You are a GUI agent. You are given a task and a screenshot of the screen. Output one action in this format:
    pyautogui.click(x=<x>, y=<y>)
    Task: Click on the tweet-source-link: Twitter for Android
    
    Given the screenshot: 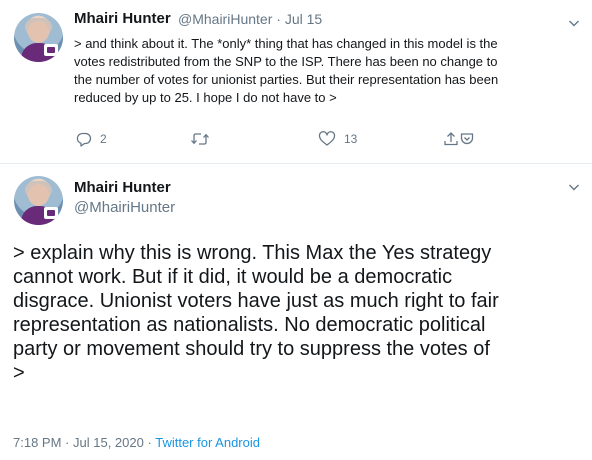 What is the action you would take?
    pyautogui.click(x=207, y=442)
    